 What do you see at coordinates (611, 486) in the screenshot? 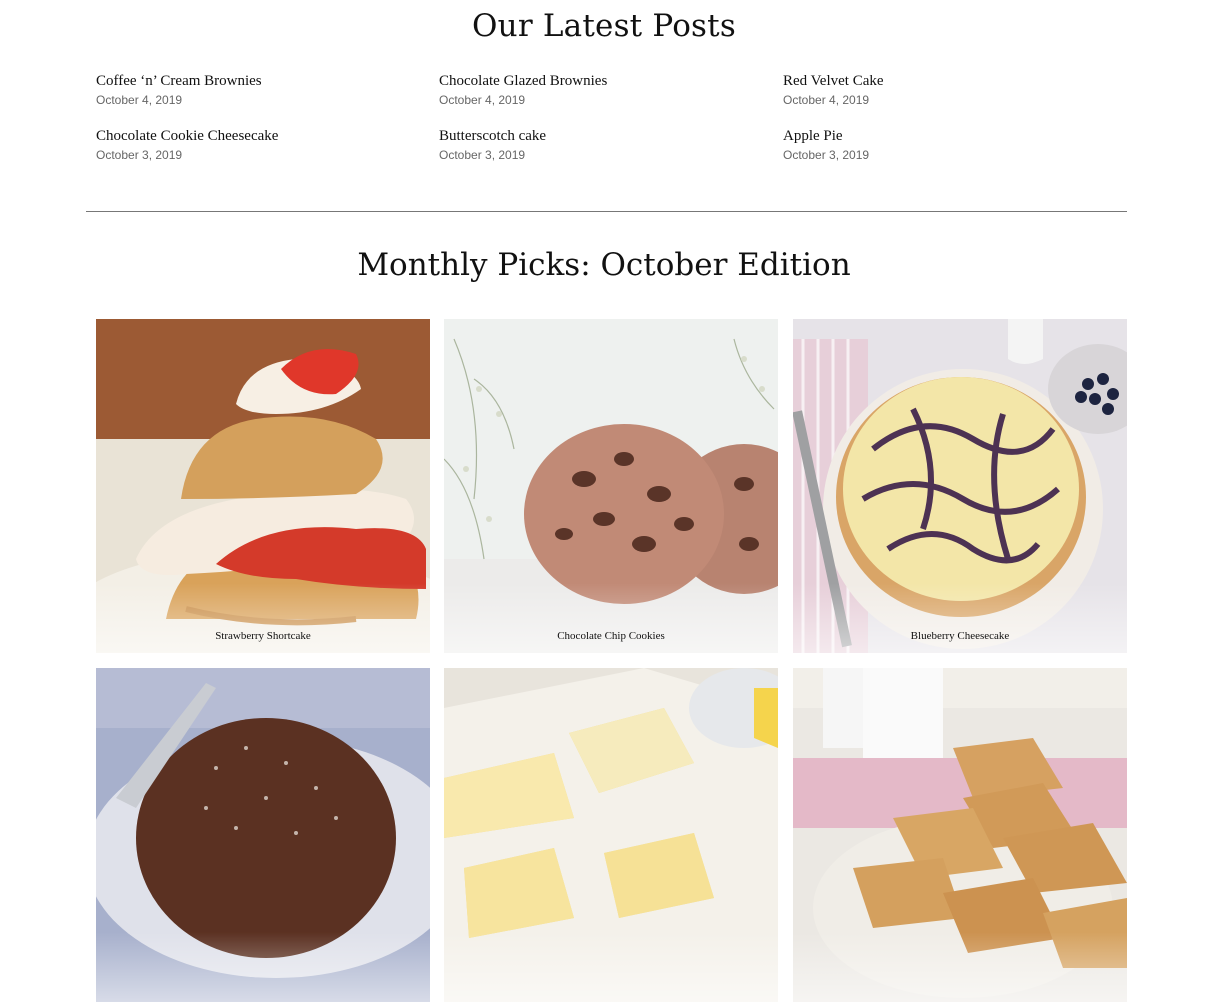
I see `pick-tile-chocolate-chip-cookies: Chocolate Chip Cookies` at bounding box center [611, 486].